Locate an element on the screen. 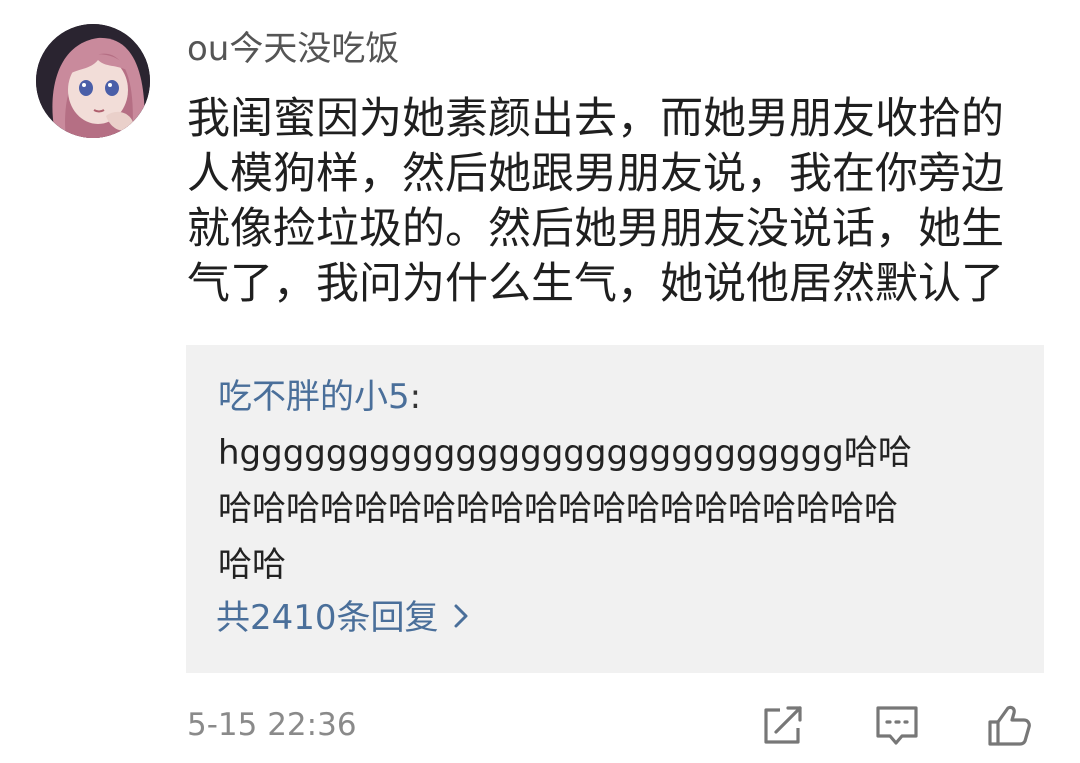 The height and width of the screenshot is (763, 1080). reply-text-line: 哈哈 is located at coordinates (252, 565).